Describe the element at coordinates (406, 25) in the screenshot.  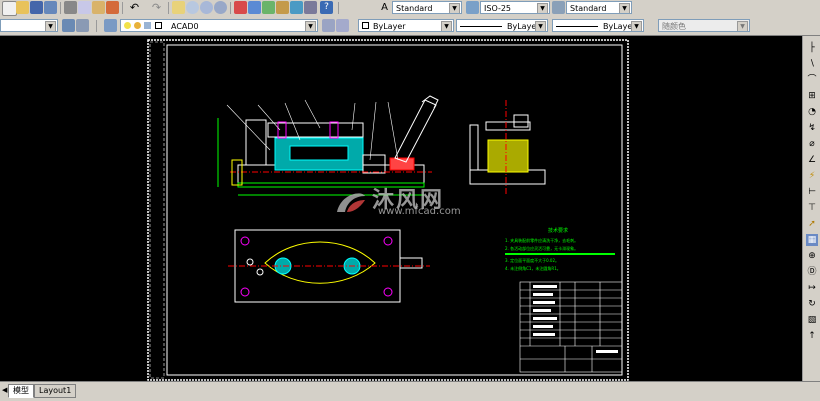
I see `color-select: ByLayer ▼` at that location.